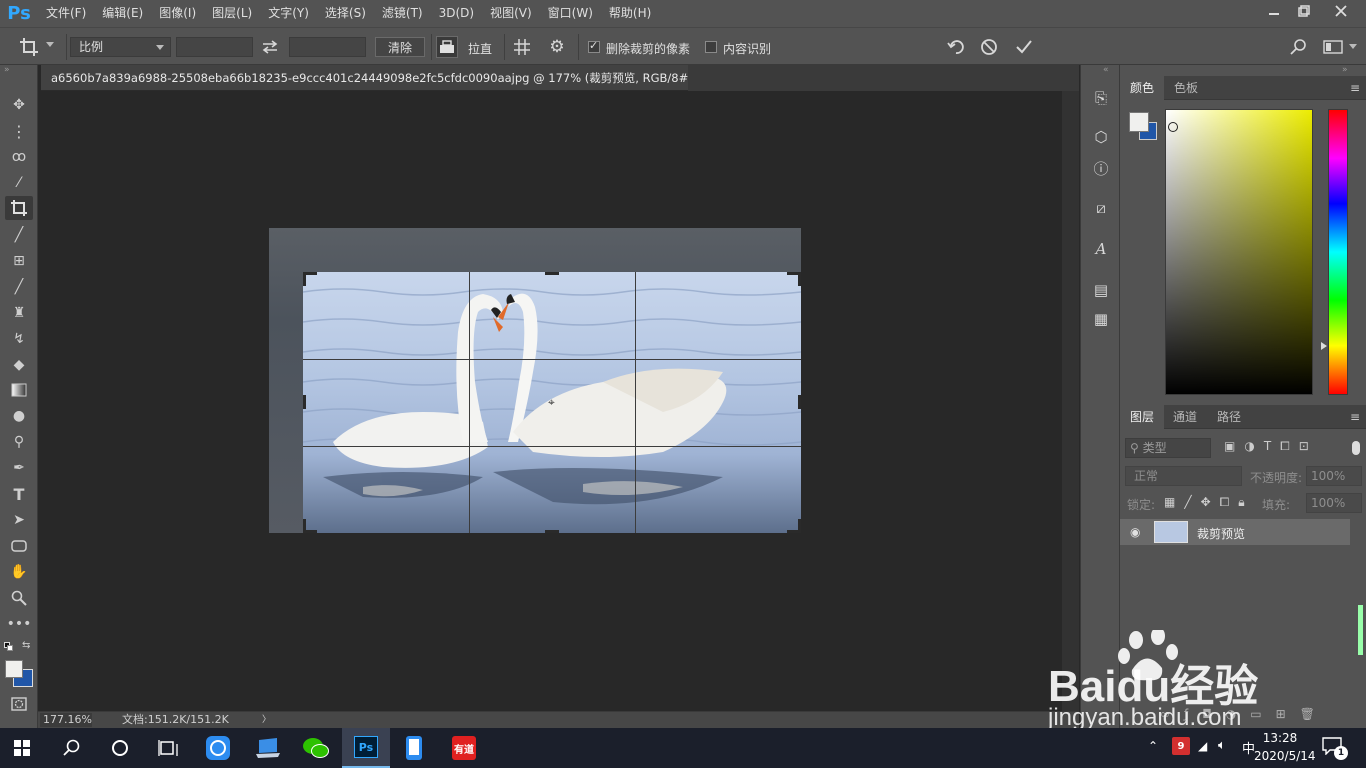 This screenshot has height=768, width=1366. What do you see at coordinates (1229, 502) in the screenshot?
I see `lock-artboard-icon: ⧠` at bounding box center [1229, 502].